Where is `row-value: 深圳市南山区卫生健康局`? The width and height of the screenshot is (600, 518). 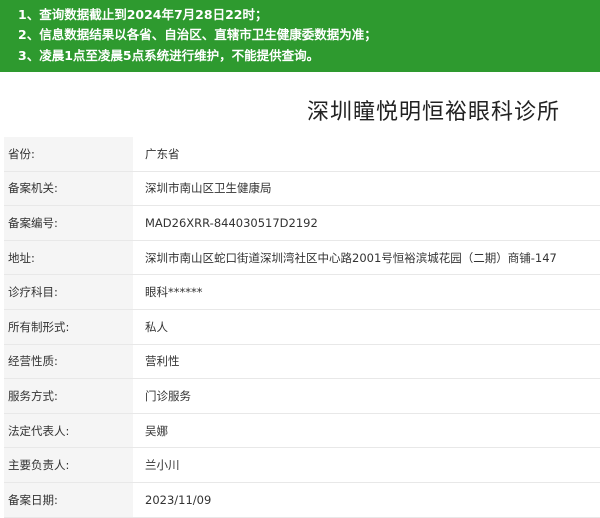 row-value: 深圳市南山区卫生健康局 is located at coordinates (208, 188).